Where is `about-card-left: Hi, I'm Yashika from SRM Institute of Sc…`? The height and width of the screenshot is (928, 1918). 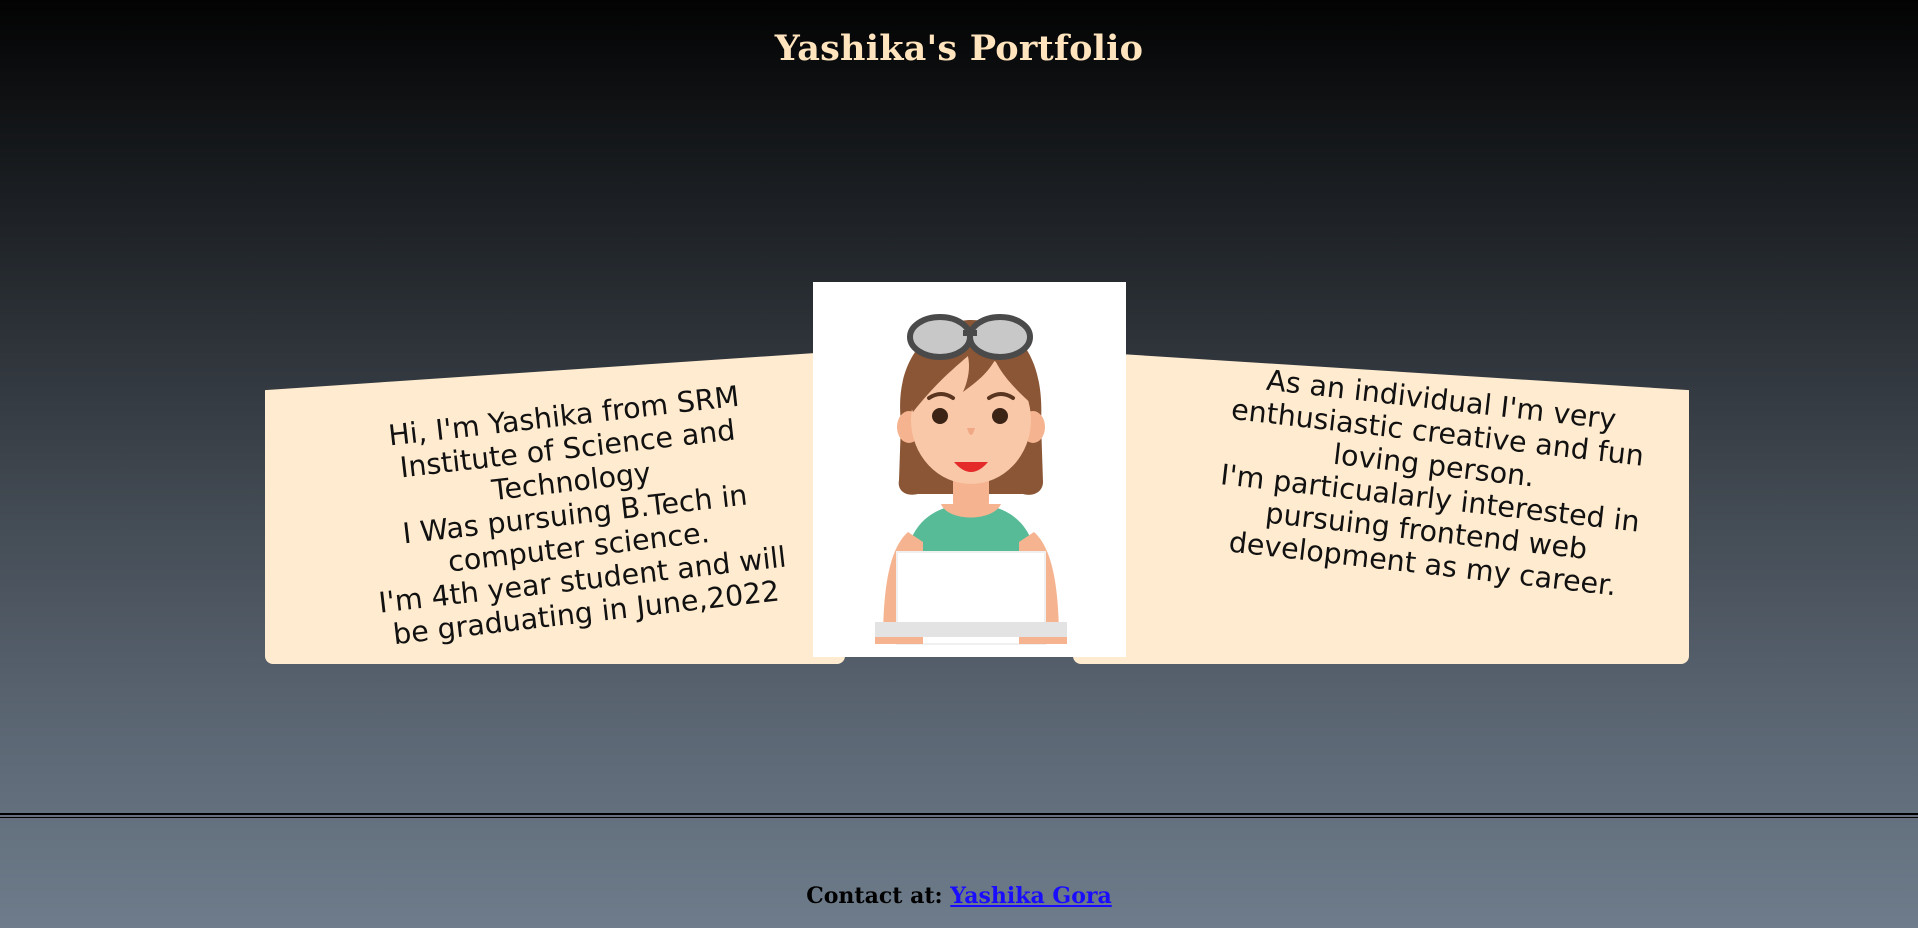
about-card-left: Hi, I'm Yashika from SRM Institute of Sc… is located at coordinates (555, 507).